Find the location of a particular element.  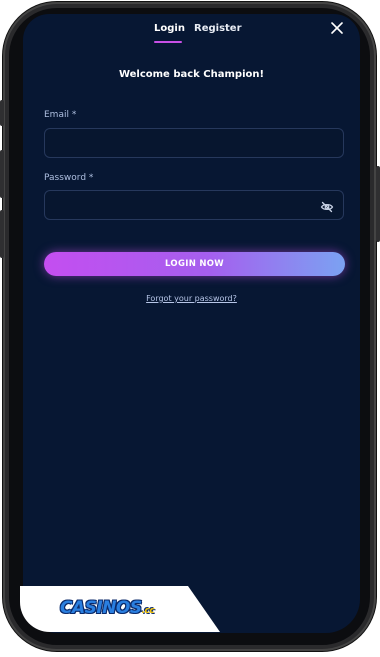

email-field is located at coordinates (194, 143).